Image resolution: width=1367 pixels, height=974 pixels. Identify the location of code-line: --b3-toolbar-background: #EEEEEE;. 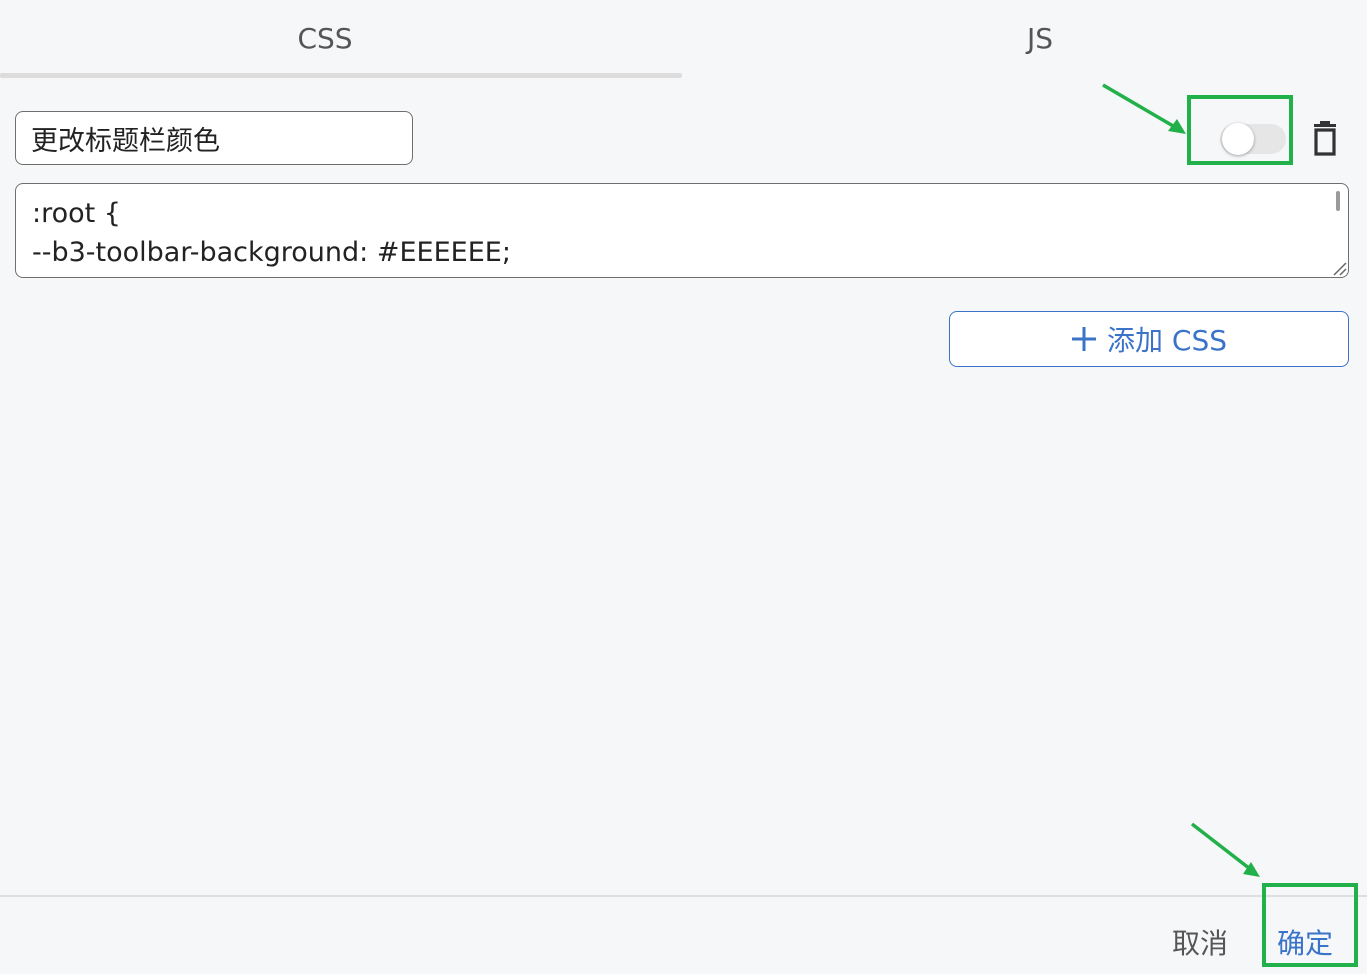
(271, 252).